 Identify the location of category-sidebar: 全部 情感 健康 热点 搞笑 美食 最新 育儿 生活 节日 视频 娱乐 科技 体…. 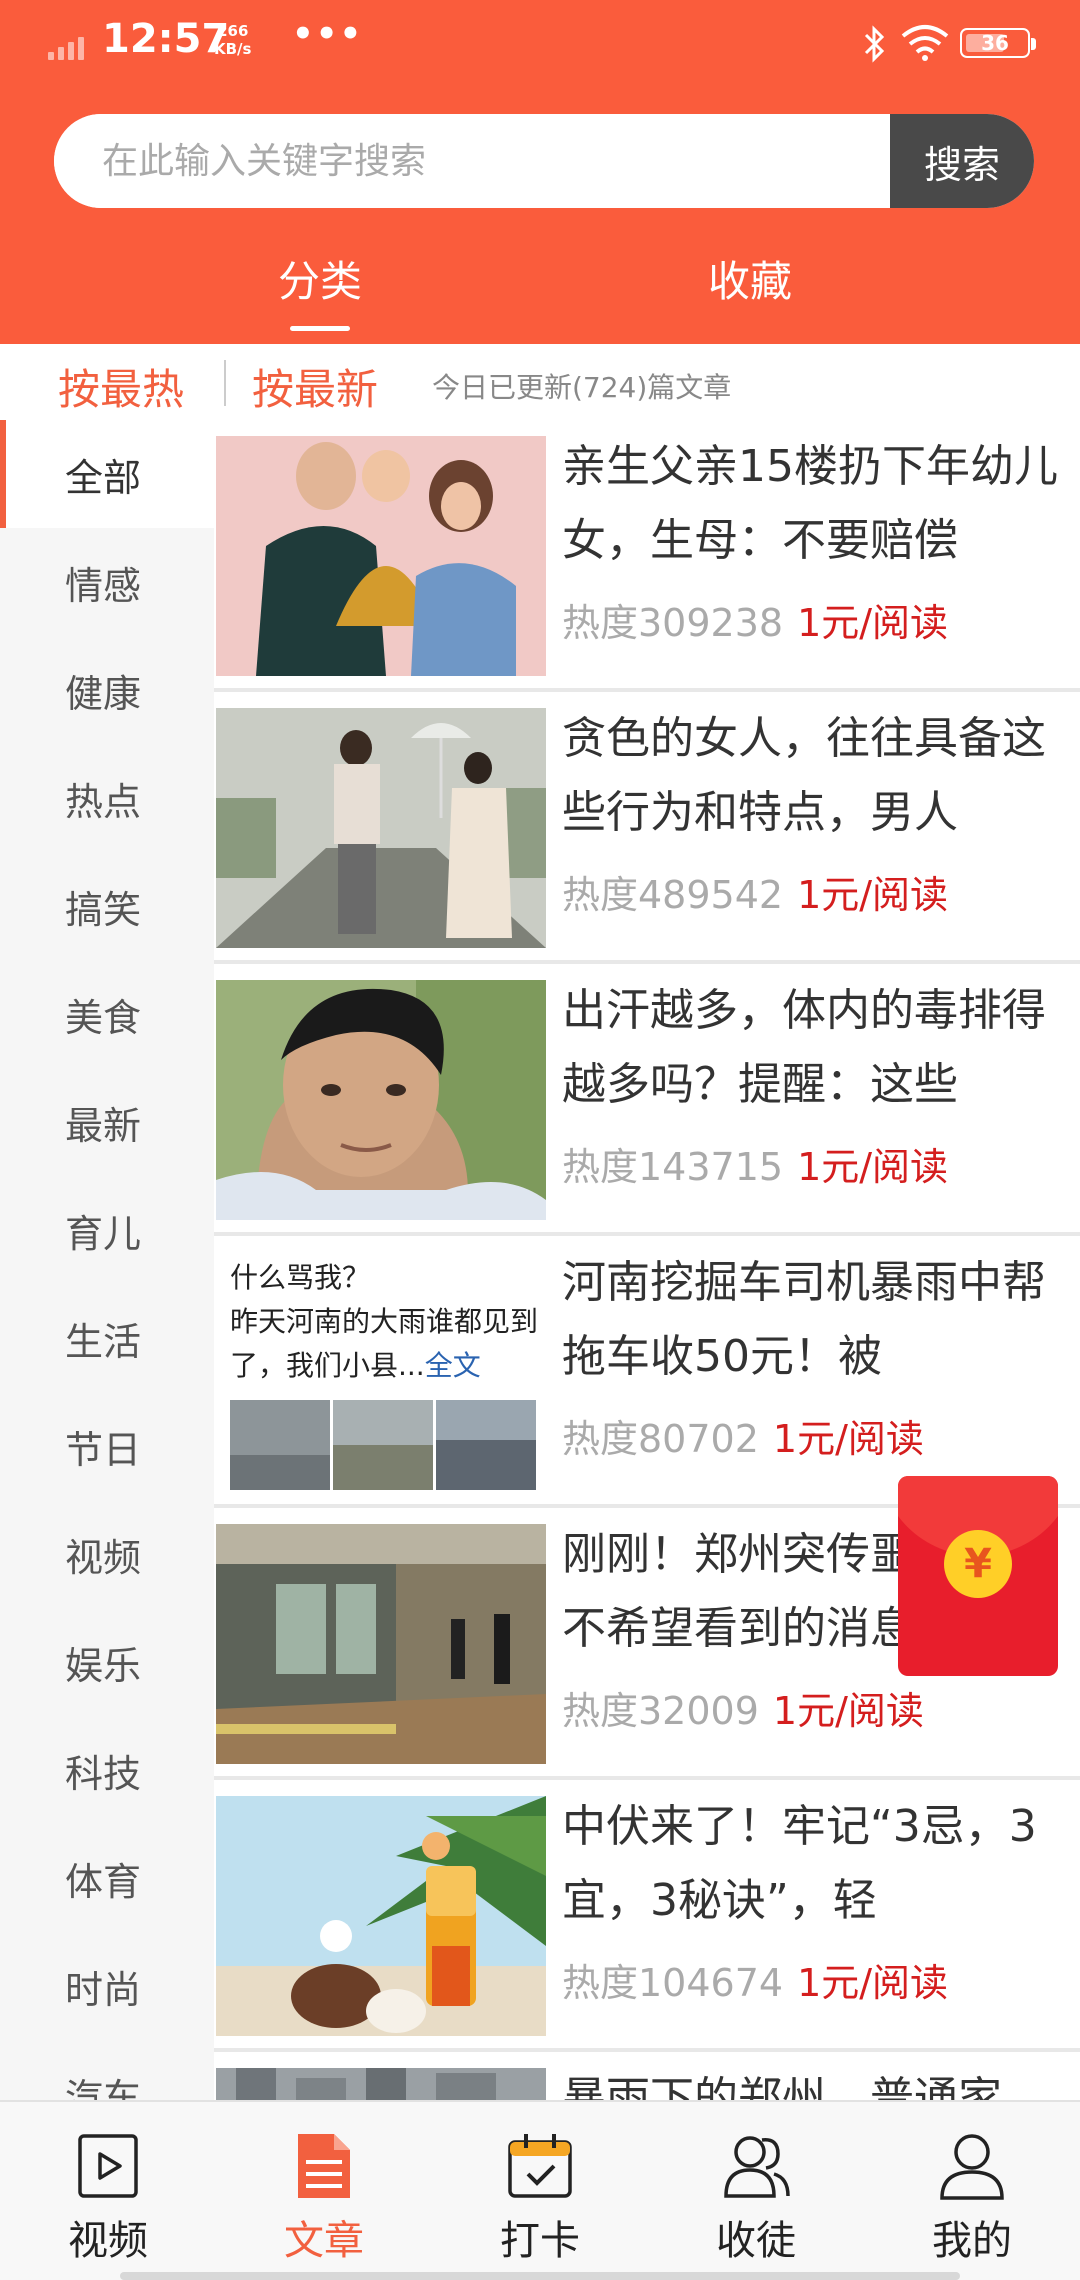
(107, 1260).